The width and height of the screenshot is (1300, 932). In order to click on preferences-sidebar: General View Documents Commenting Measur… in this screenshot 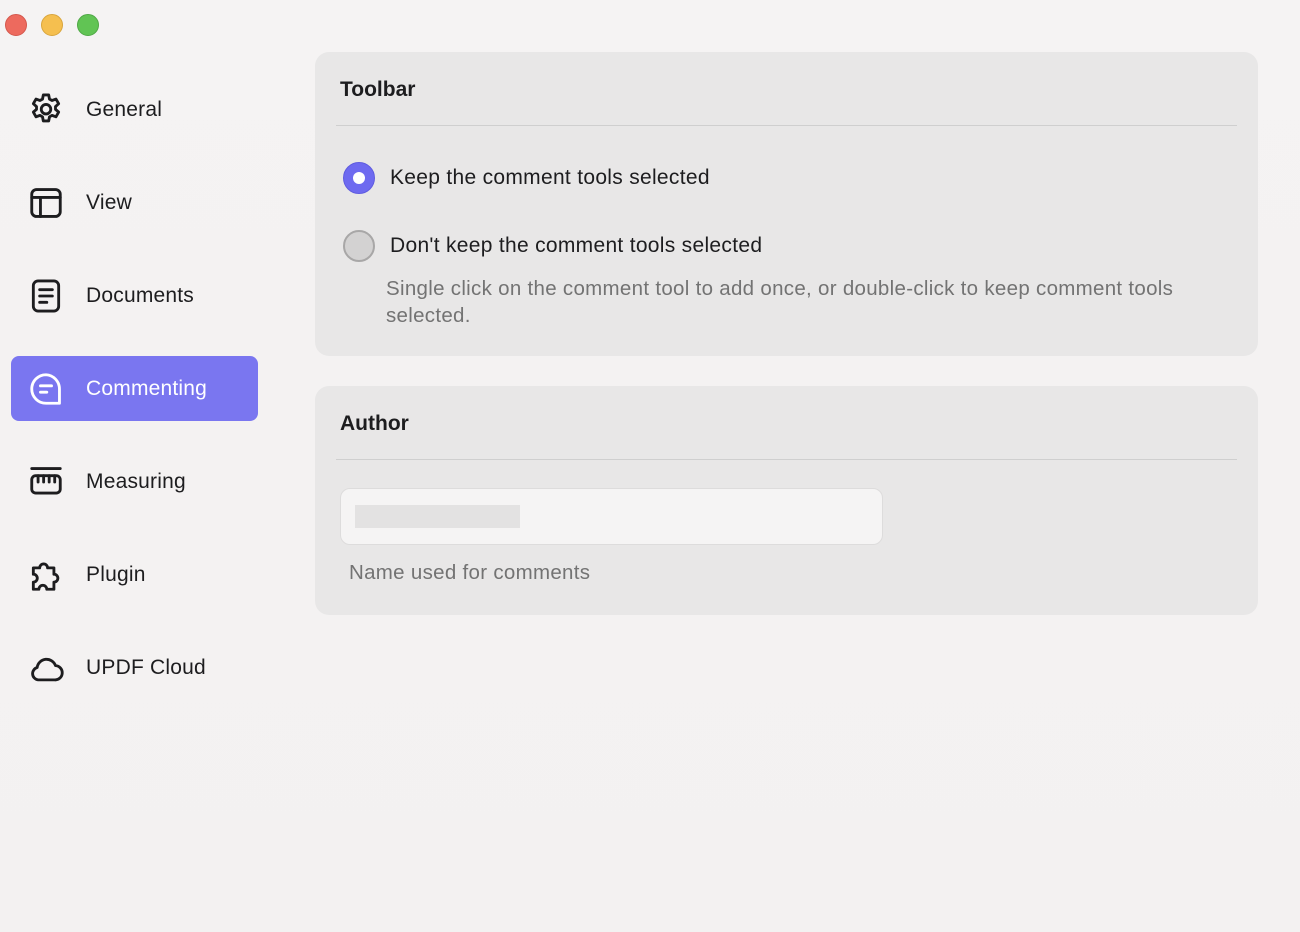, I will do `click(134, 402)`.